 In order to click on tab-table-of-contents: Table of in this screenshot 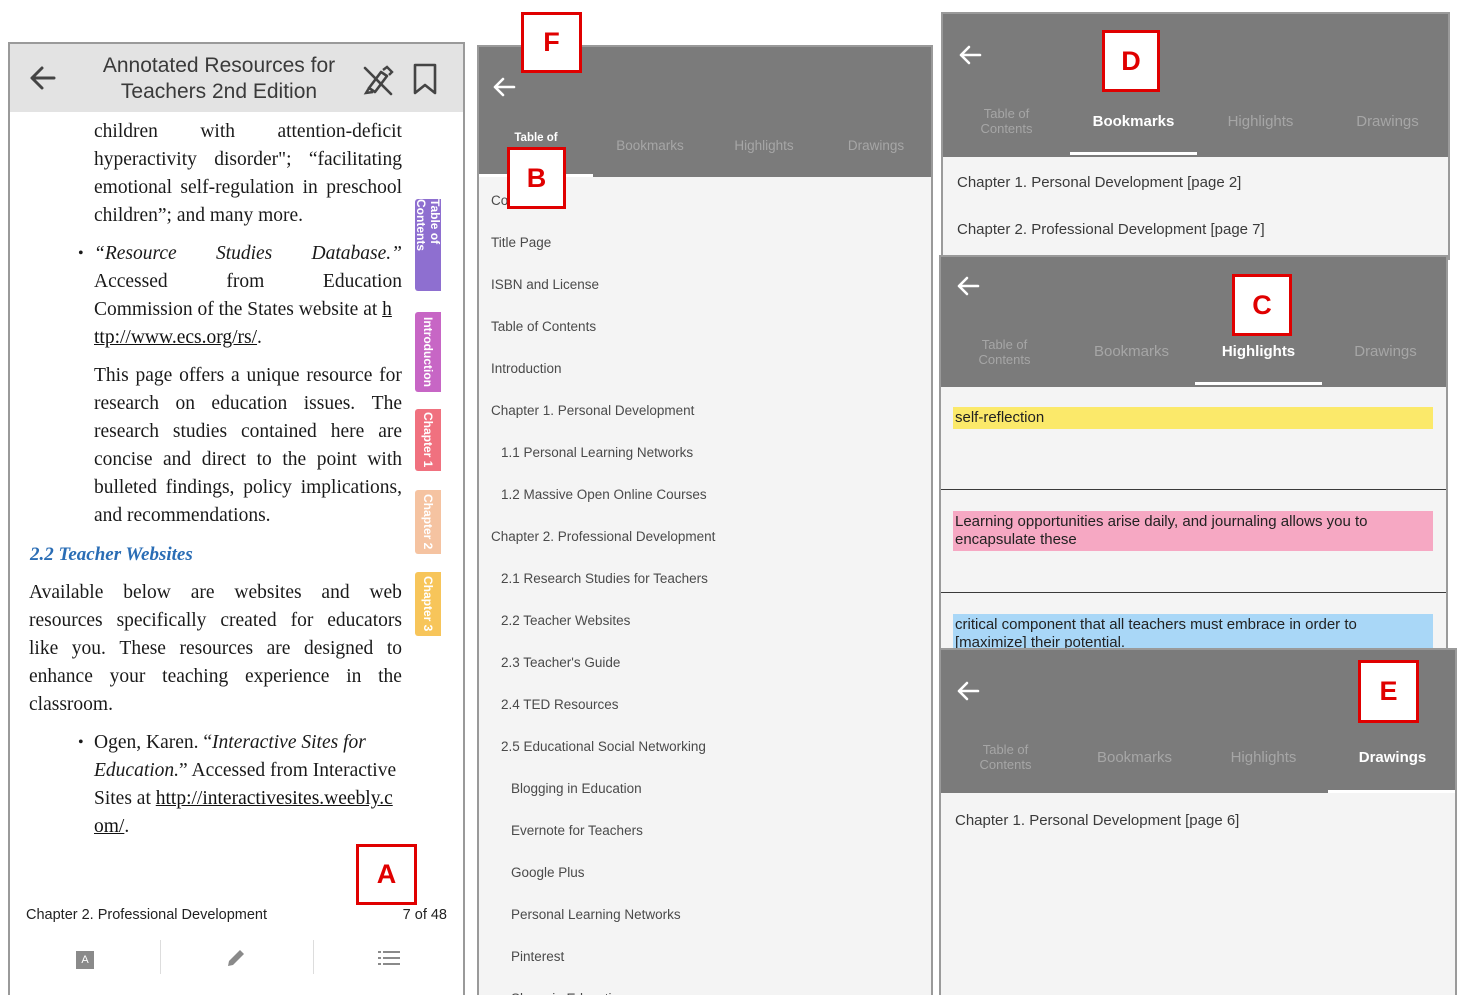, I will do `click(536, 138)`.